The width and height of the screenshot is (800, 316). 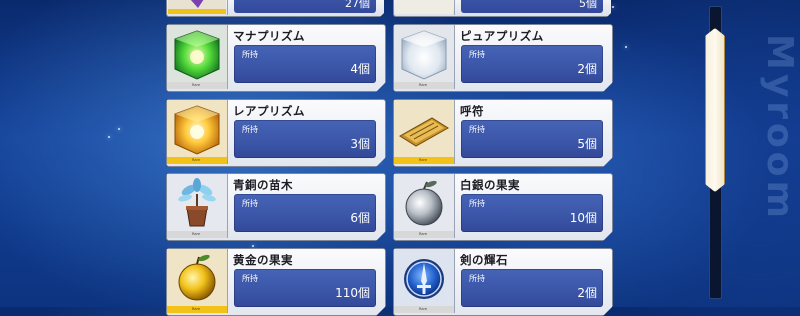 I want to click on item-card-partial: 27個, so click(x=275, y=8).